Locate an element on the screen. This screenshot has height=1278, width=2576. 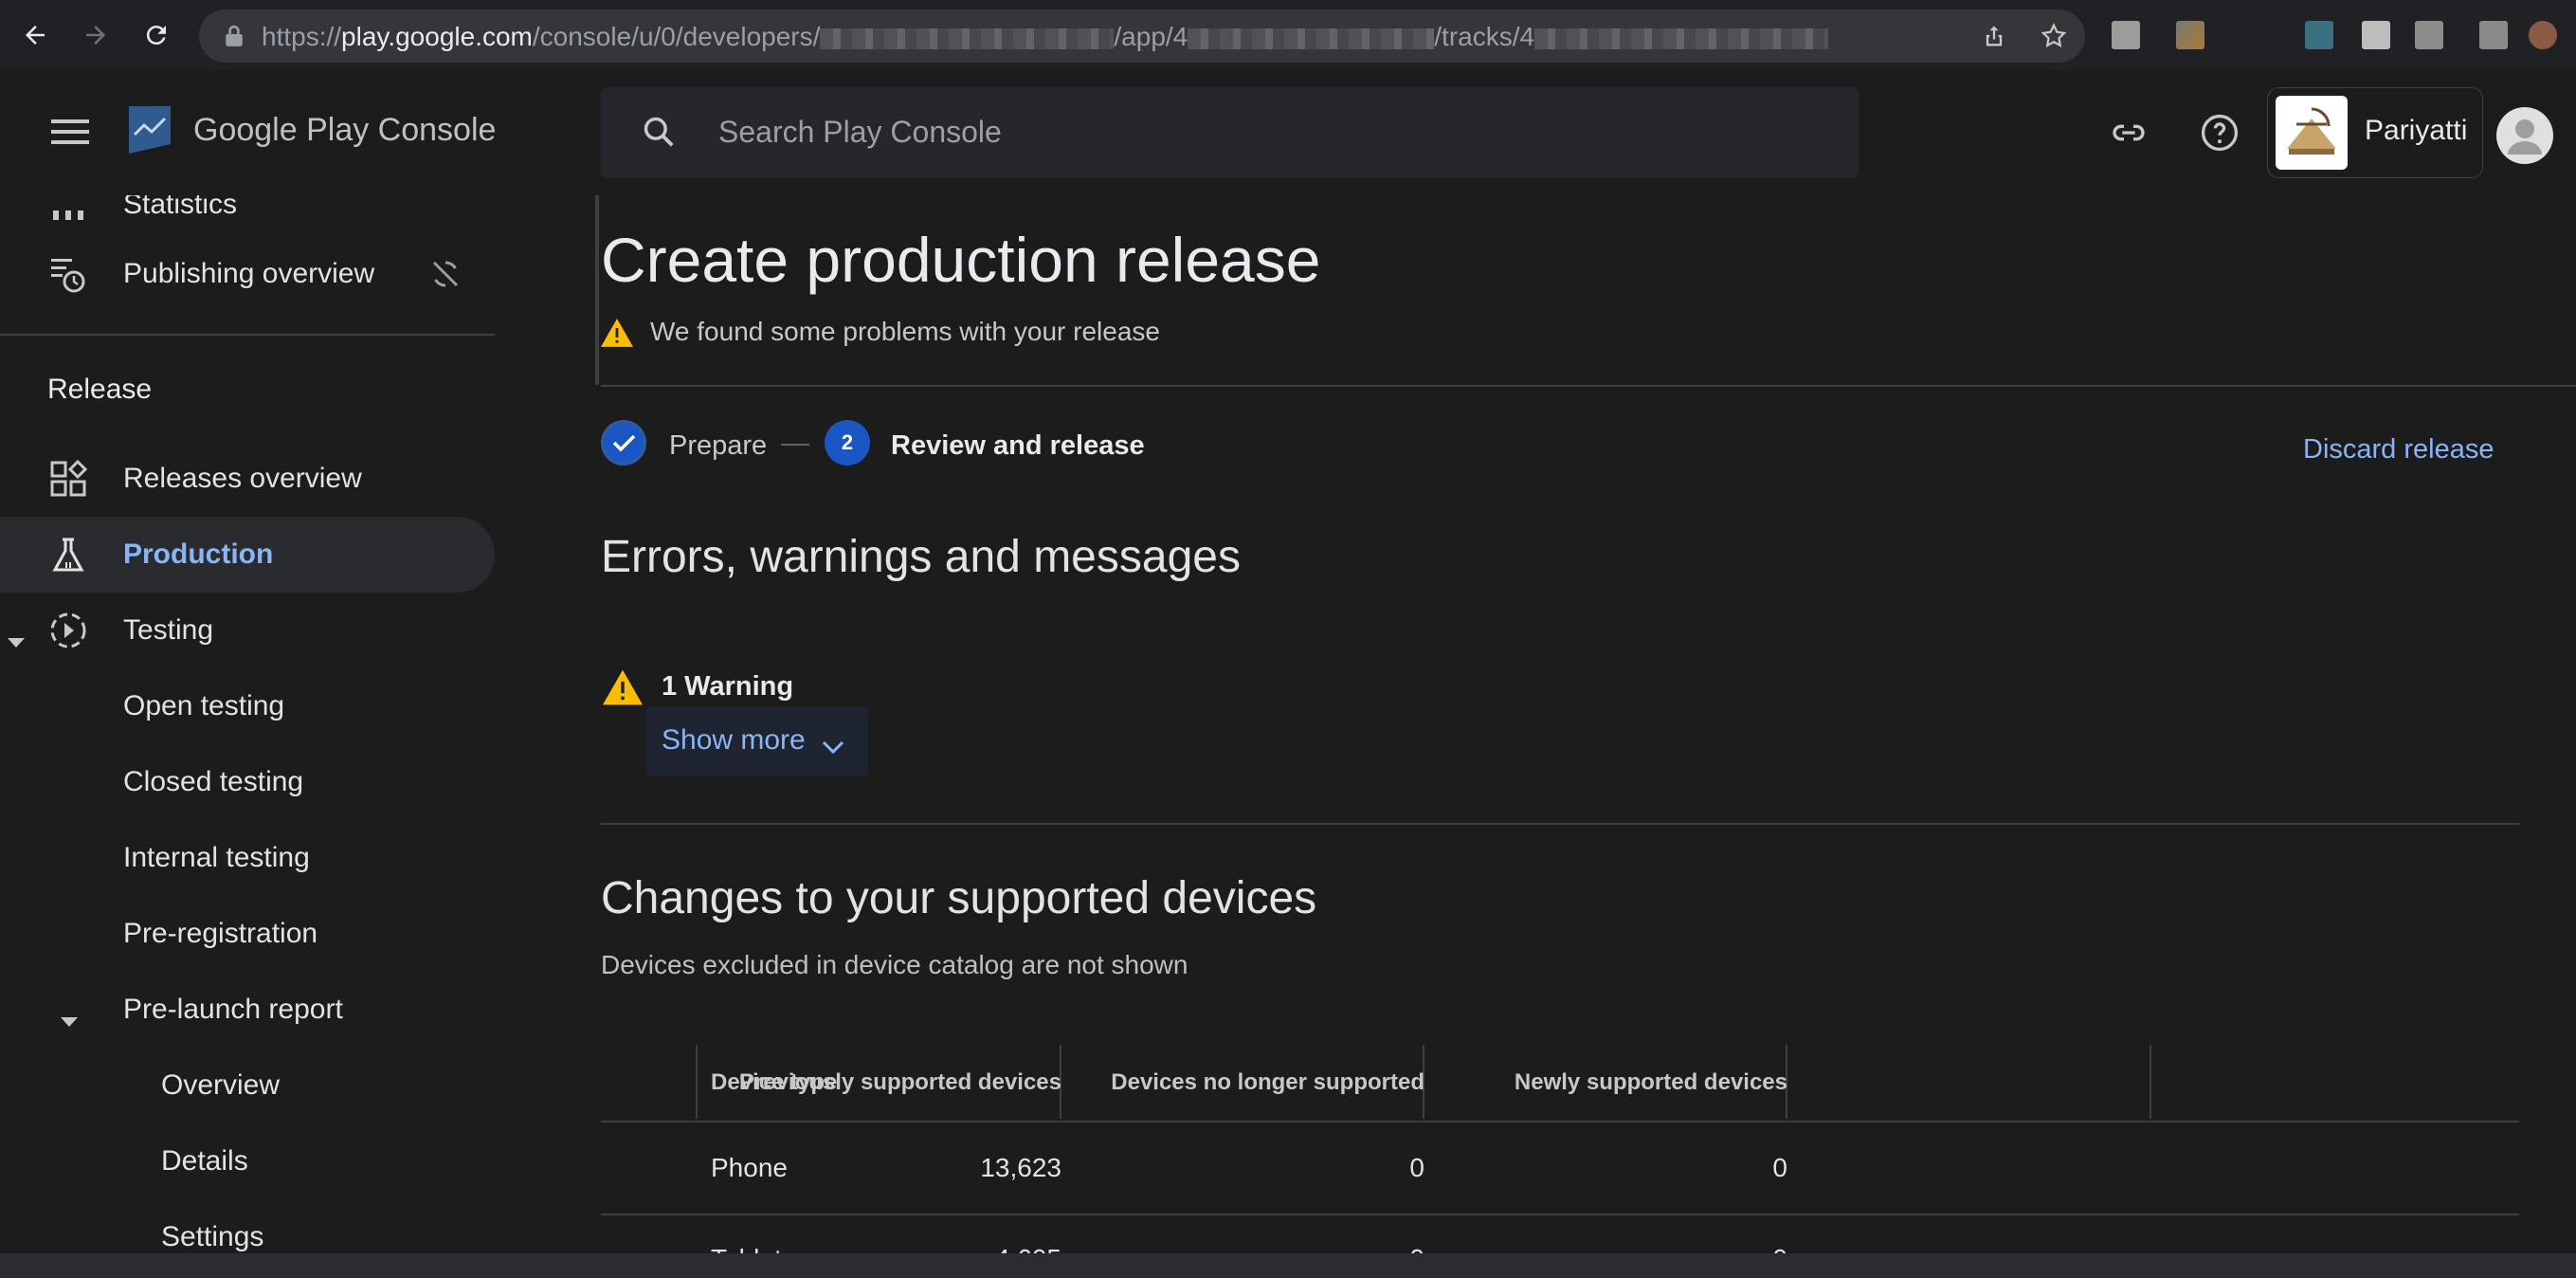
sidebar-item-pre-registration: Pre-registration is located at coordinates (247, 934).